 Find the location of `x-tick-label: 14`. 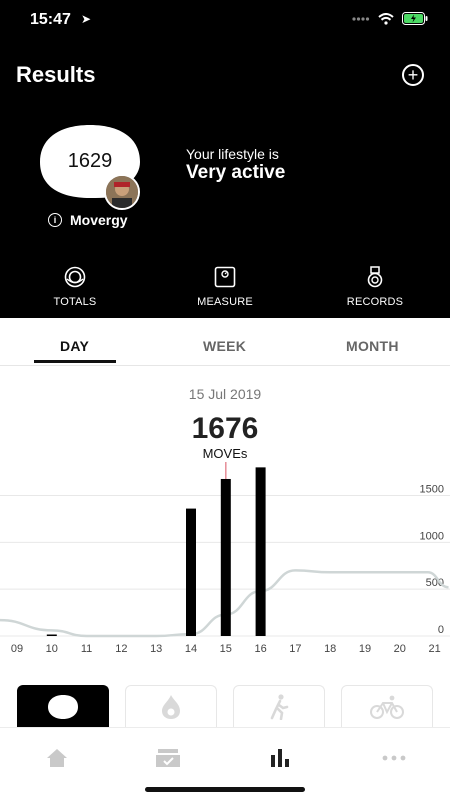

x-tick-label: 14 is located at coordinates (191, 649).